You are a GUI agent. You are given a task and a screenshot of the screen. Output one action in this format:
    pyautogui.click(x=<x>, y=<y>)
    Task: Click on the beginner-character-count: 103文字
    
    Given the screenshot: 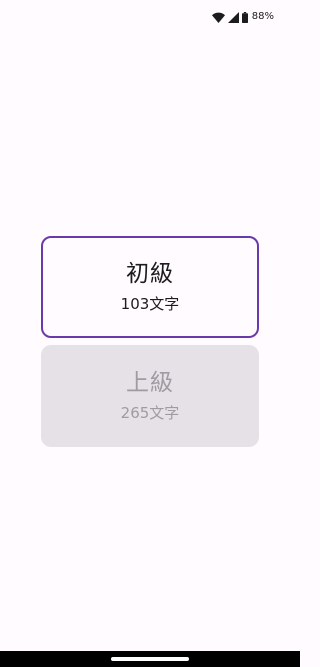 What is the action you would take?
    pyautogui.click(x=150, y=304)
    